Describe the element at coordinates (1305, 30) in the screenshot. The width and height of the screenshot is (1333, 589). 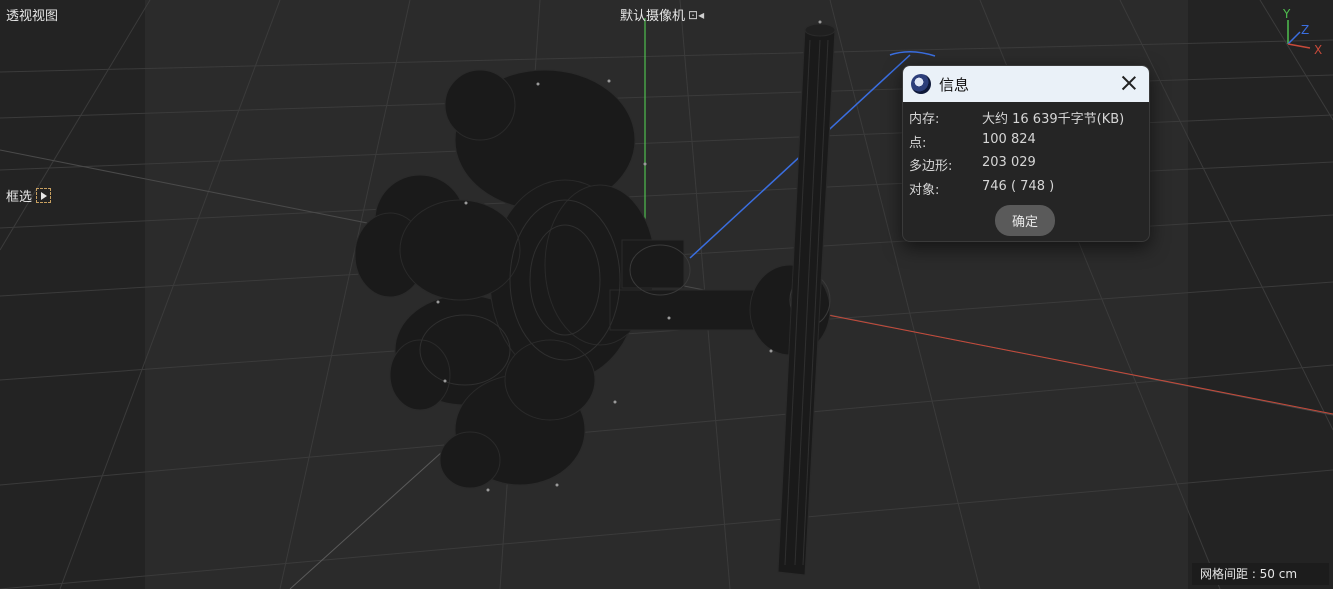
I see `axis-z-label: Z` at that location.